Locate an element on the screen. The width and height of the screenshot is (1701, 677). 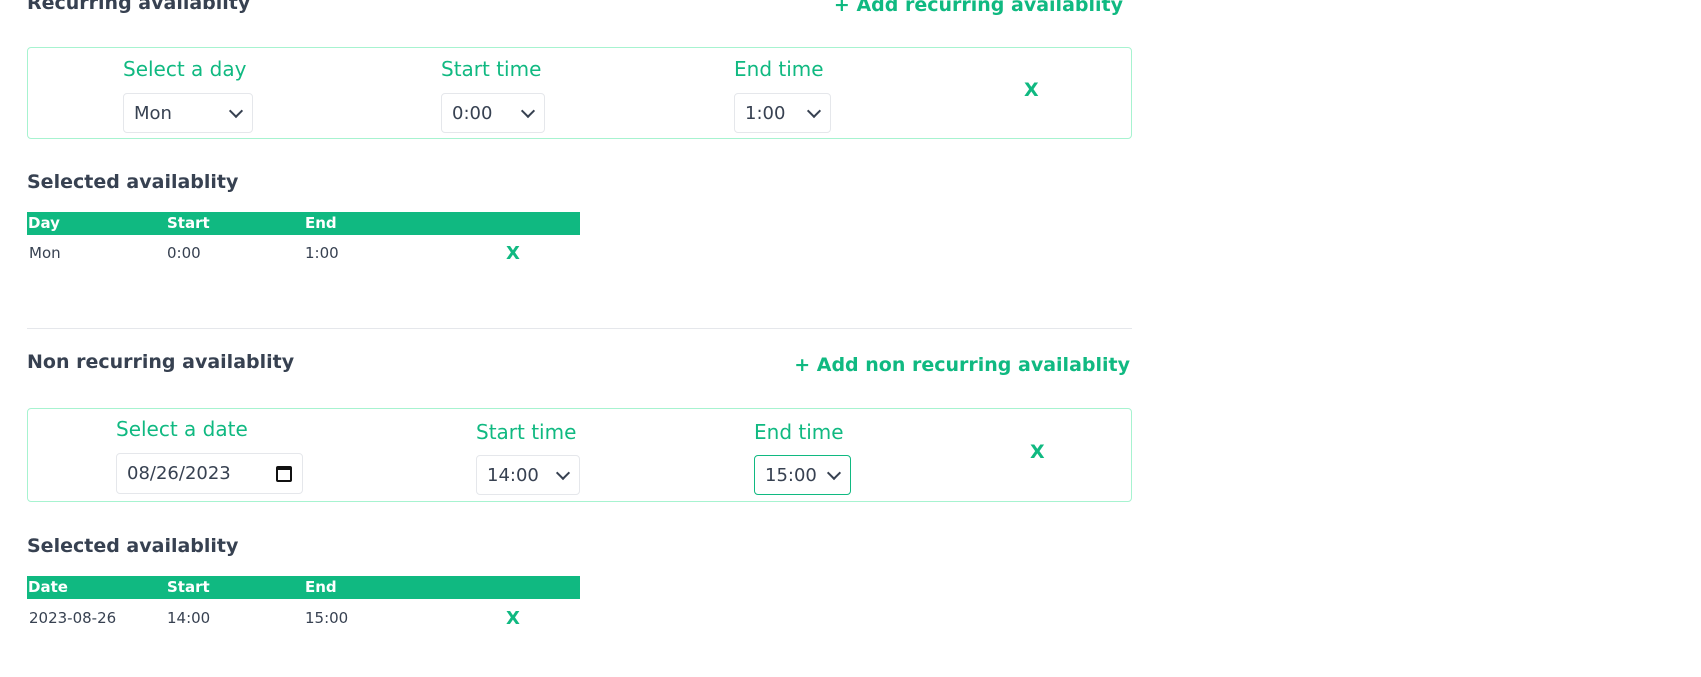
start-time-select: 0:00 is located at coordinates (493, 113).